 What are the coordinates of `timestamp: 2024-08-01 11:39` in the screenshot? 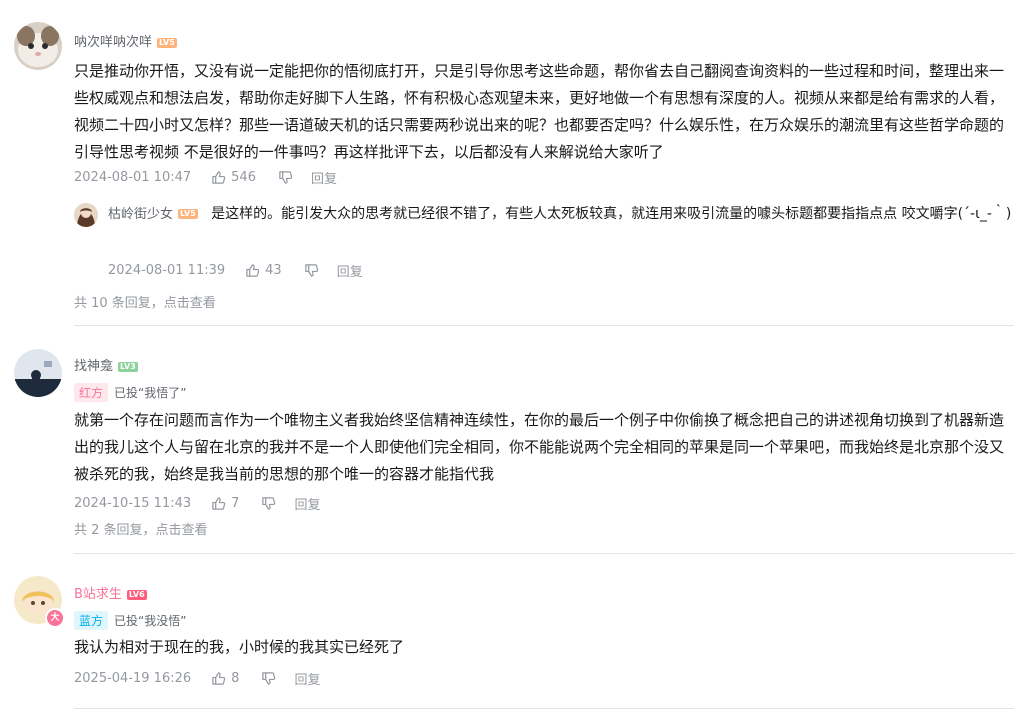 It's located at (167, 270).